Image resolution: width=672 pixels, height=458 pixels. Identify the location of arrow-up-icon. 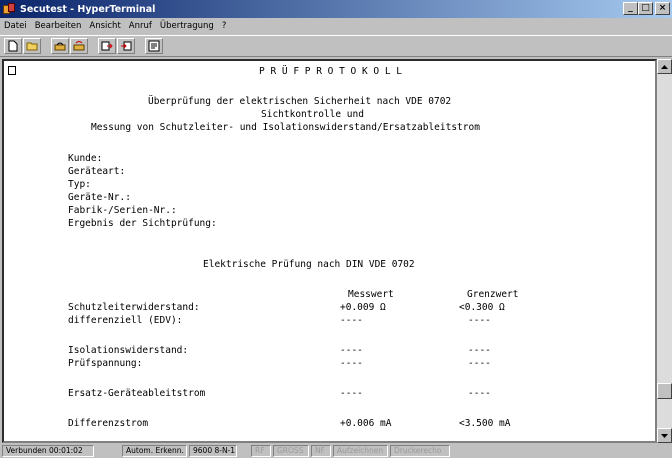
(664, 66).